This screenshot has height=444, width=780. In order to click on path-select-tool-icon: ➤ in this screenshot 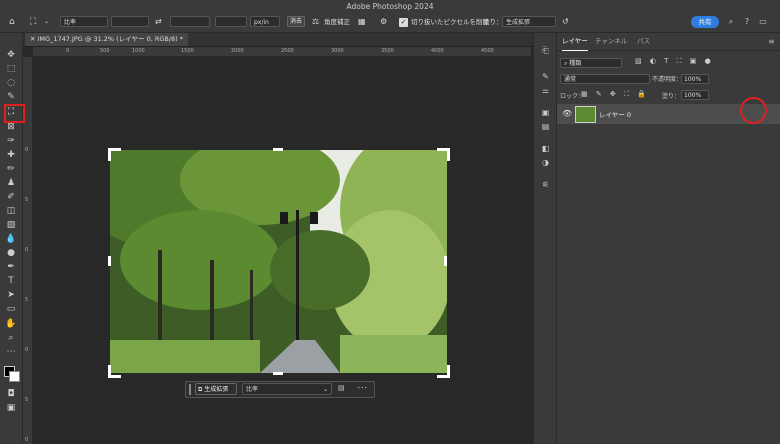, I will do `click(11, 295)`.